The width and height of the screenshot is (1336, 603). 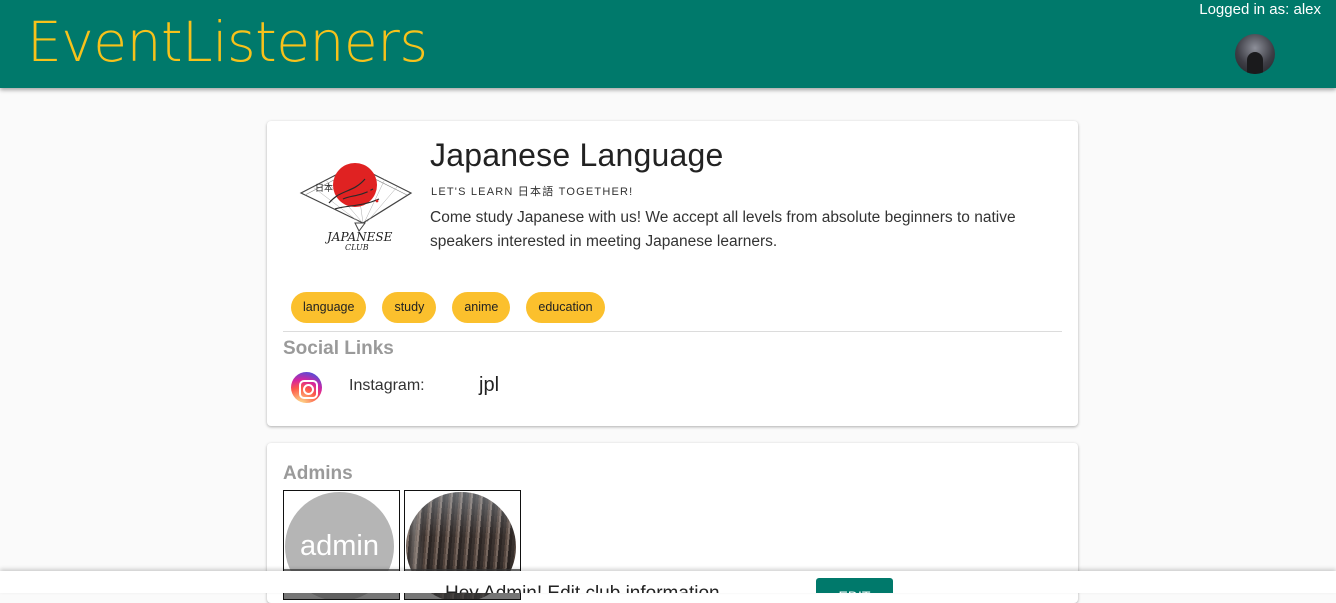 I want to click on club-logo: 日本 JAPANESE CLUB, so click(x=356, y=207).